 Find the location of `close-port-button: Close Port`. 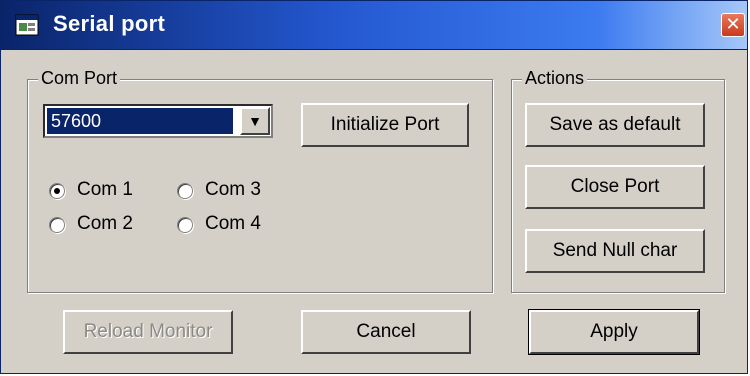

close-port-button: Close Port is located at coordinates (615, 187).